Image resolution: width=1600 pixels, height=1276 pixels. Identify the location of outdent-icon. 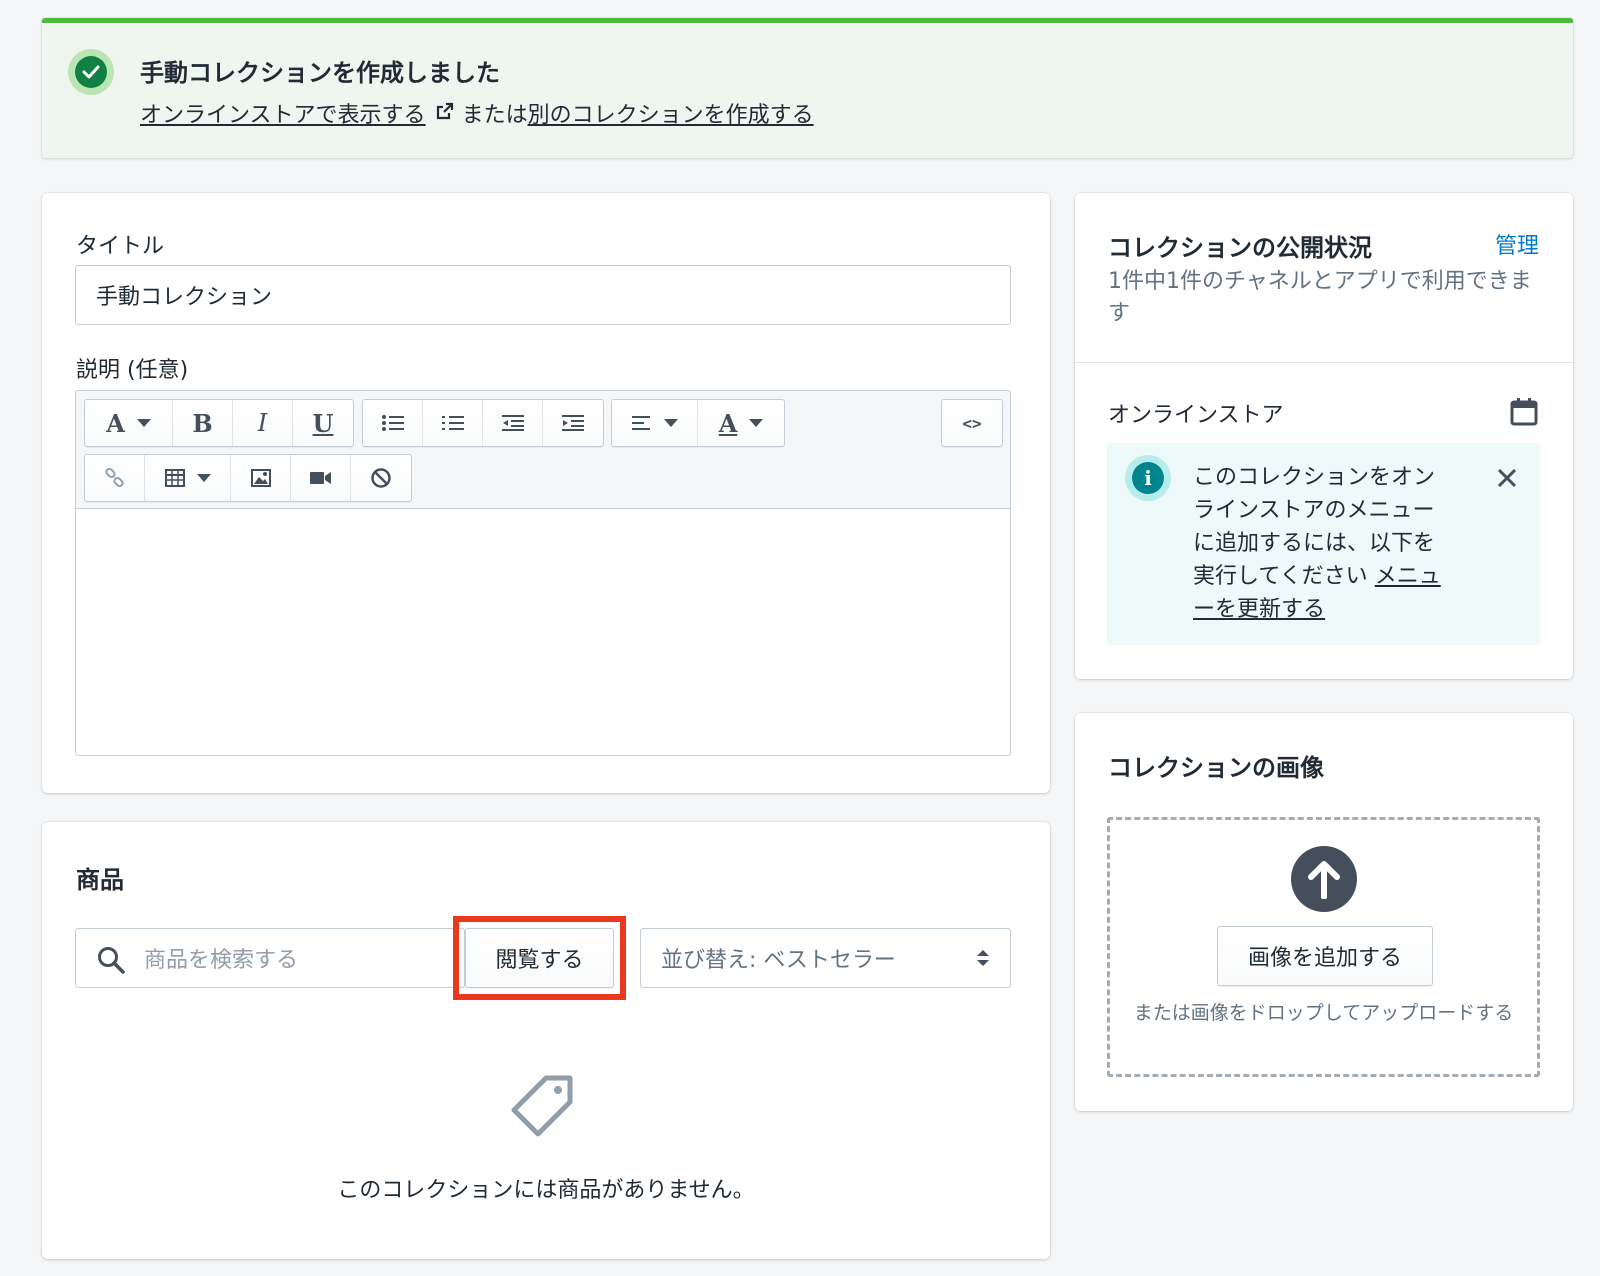
(512, 423).